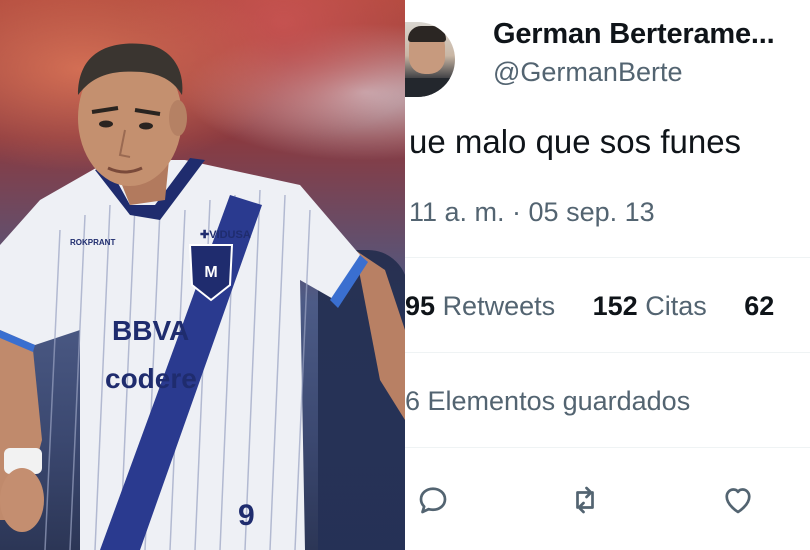 The image size is (810, 550). I want to click on quotes-stat: 152 Citas, so click(650, 306).